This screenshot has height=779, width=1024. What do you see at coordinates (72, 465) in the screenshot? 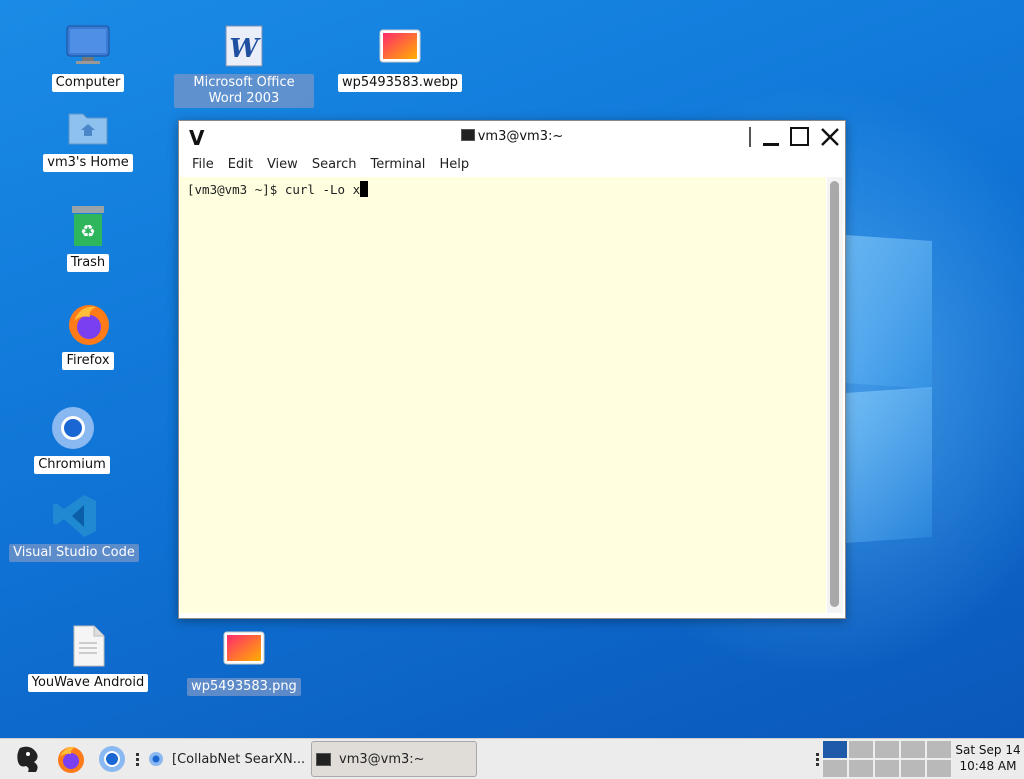
I see `desktop-icon-label: Chromium` at bounding box center [72, 465].